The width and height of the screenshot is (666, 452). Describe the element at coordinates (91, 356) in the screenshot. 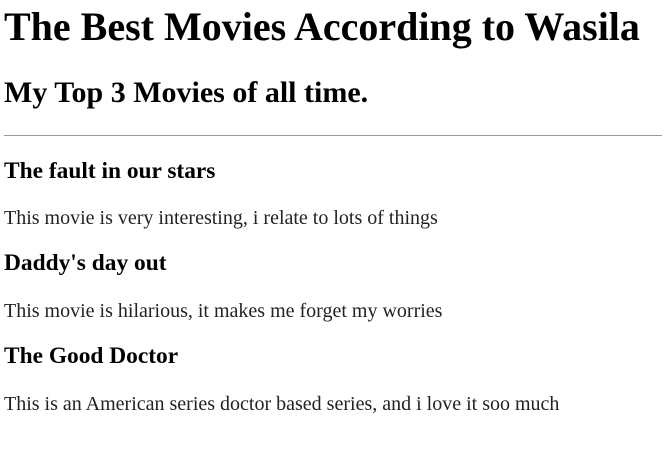

I see `movie-title: The Good Doctor` at that location.